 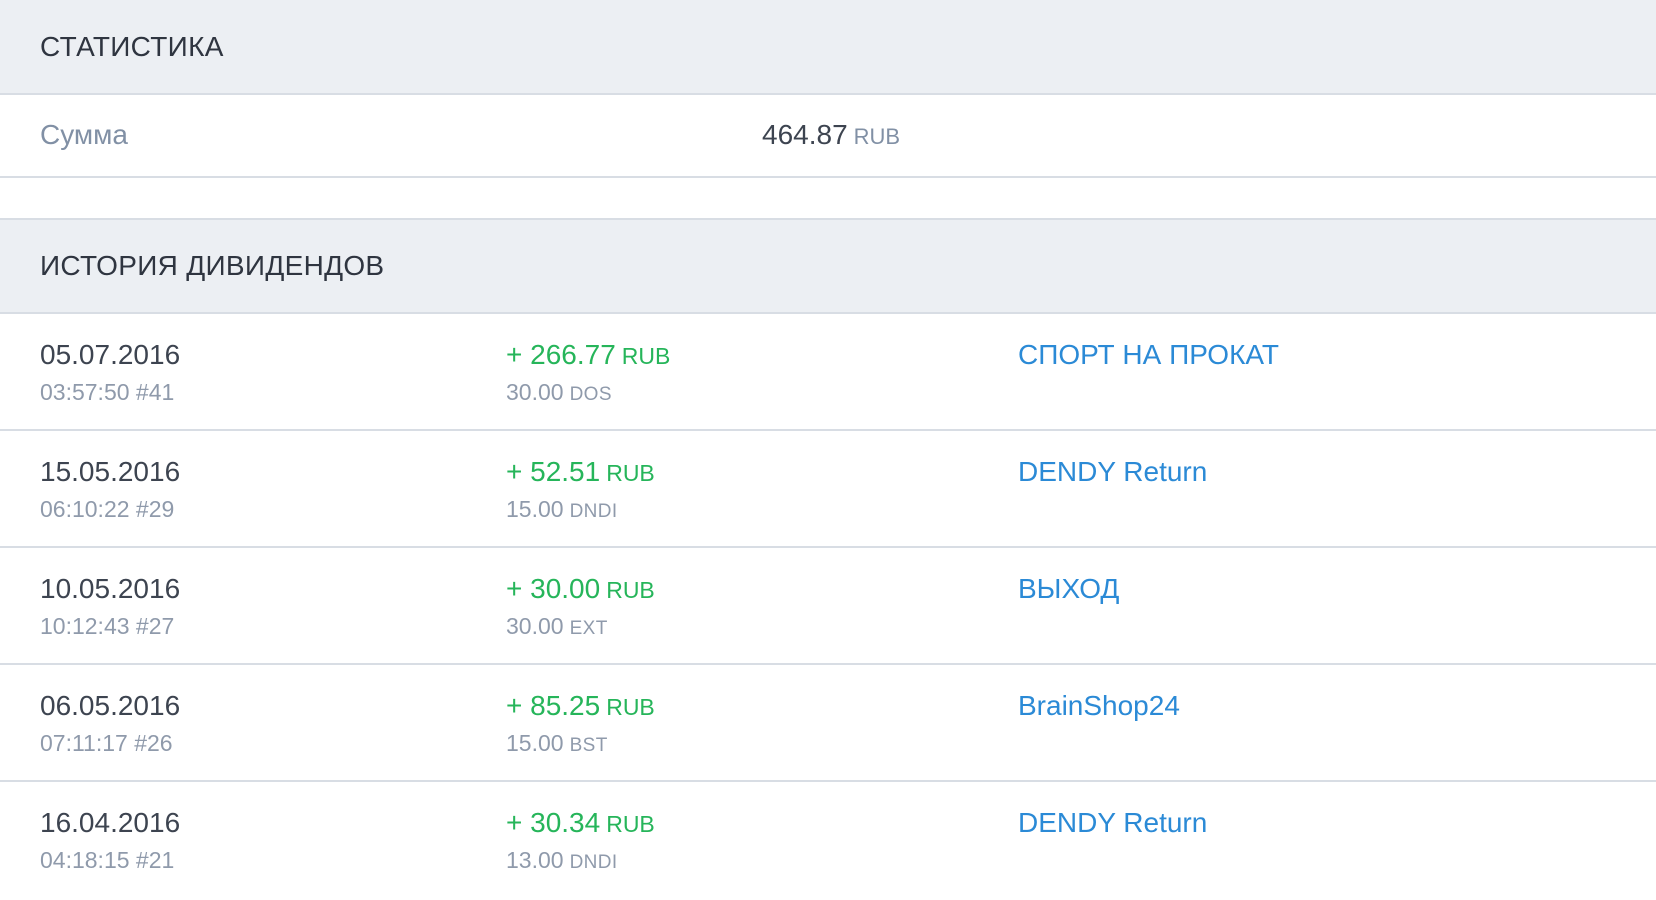 I want to click on dividend-amount-group: + 30.00 RUB, so click(x=580, y=589).